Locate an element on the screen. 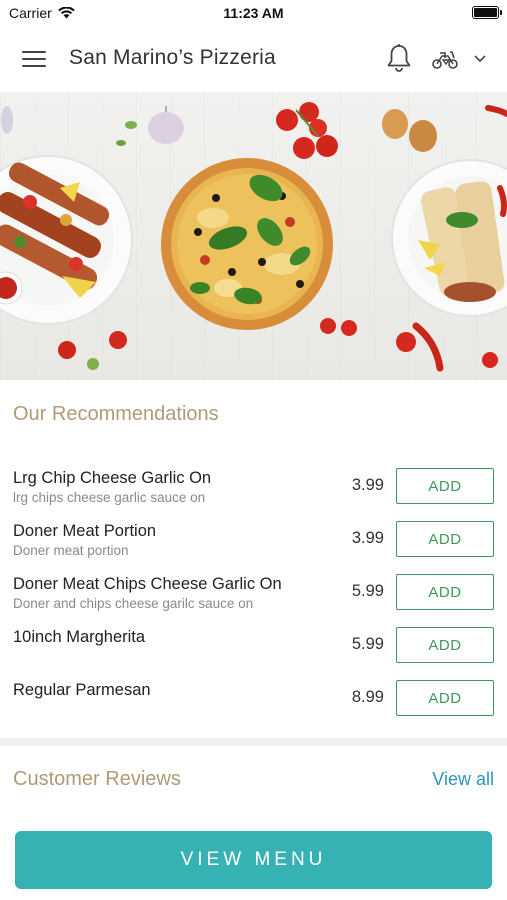  notifications-button is located at coordinates (399, 58).